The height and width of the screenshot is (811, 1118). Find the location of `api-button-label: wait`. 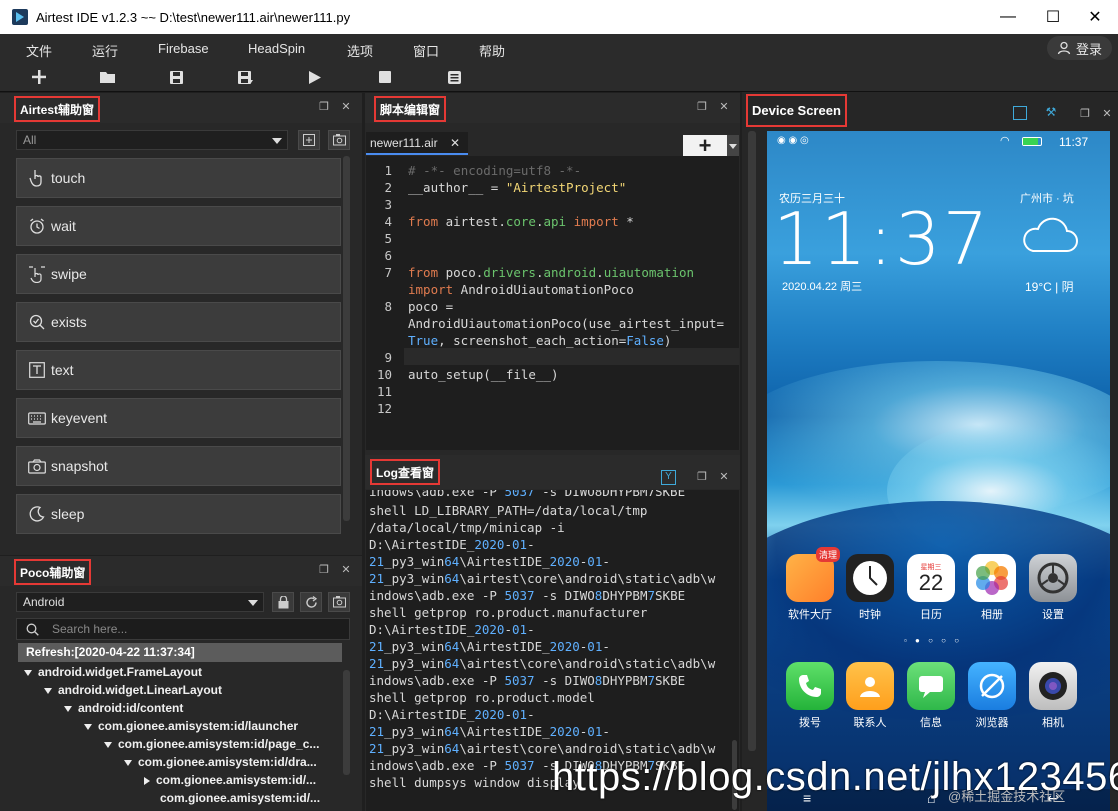

api-button-label: wait is located at coordinates (63, 226).